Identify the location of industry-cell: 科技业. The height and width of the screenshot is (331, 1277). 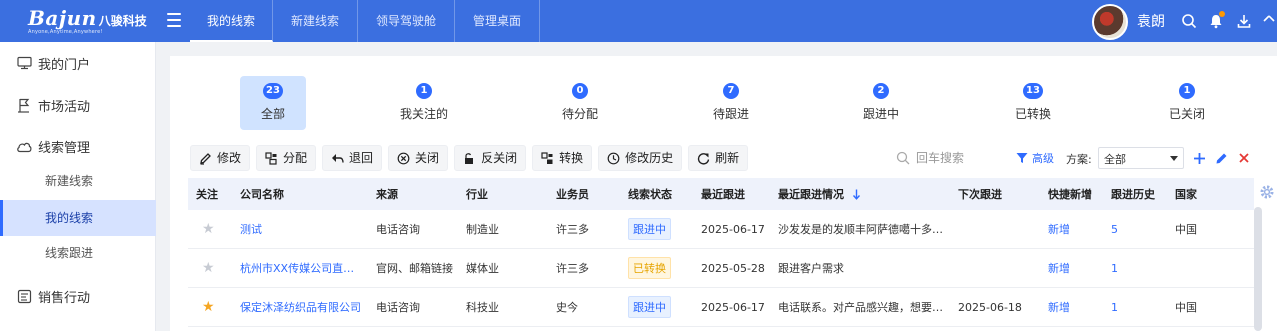
(482, 307).